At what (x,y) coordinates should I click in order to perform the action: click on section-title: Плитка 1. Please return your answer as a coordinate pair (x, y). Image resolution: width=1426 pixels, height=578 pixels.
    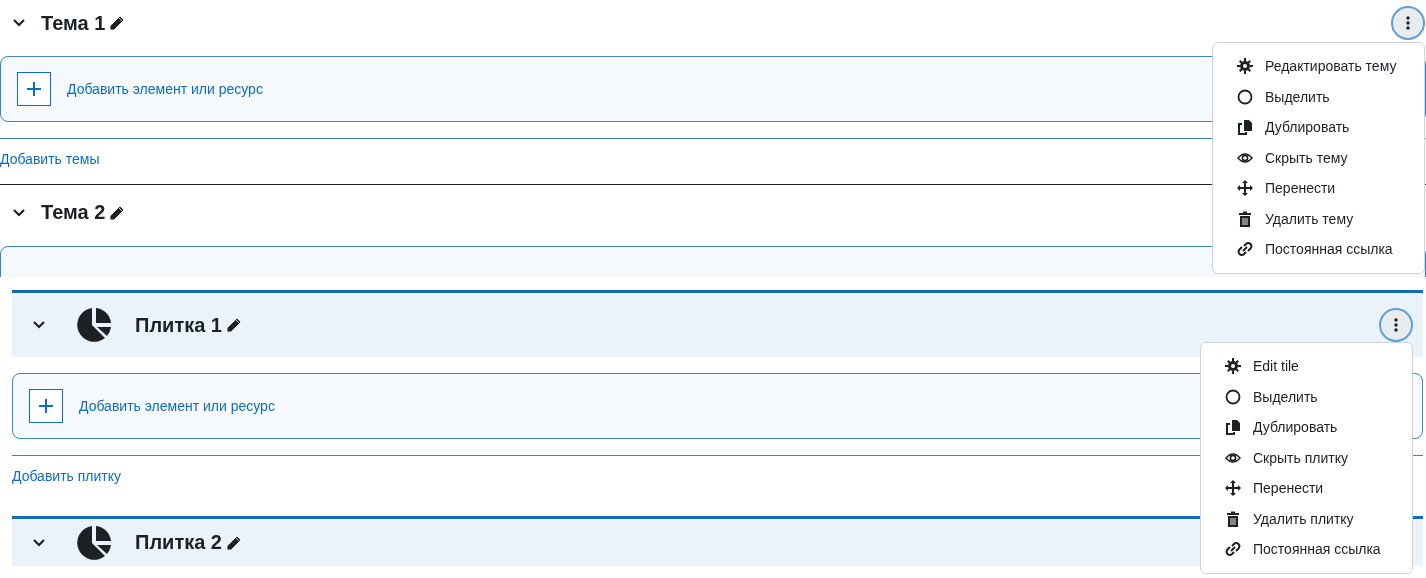
    Looking at the image, I should click on (178, 325).